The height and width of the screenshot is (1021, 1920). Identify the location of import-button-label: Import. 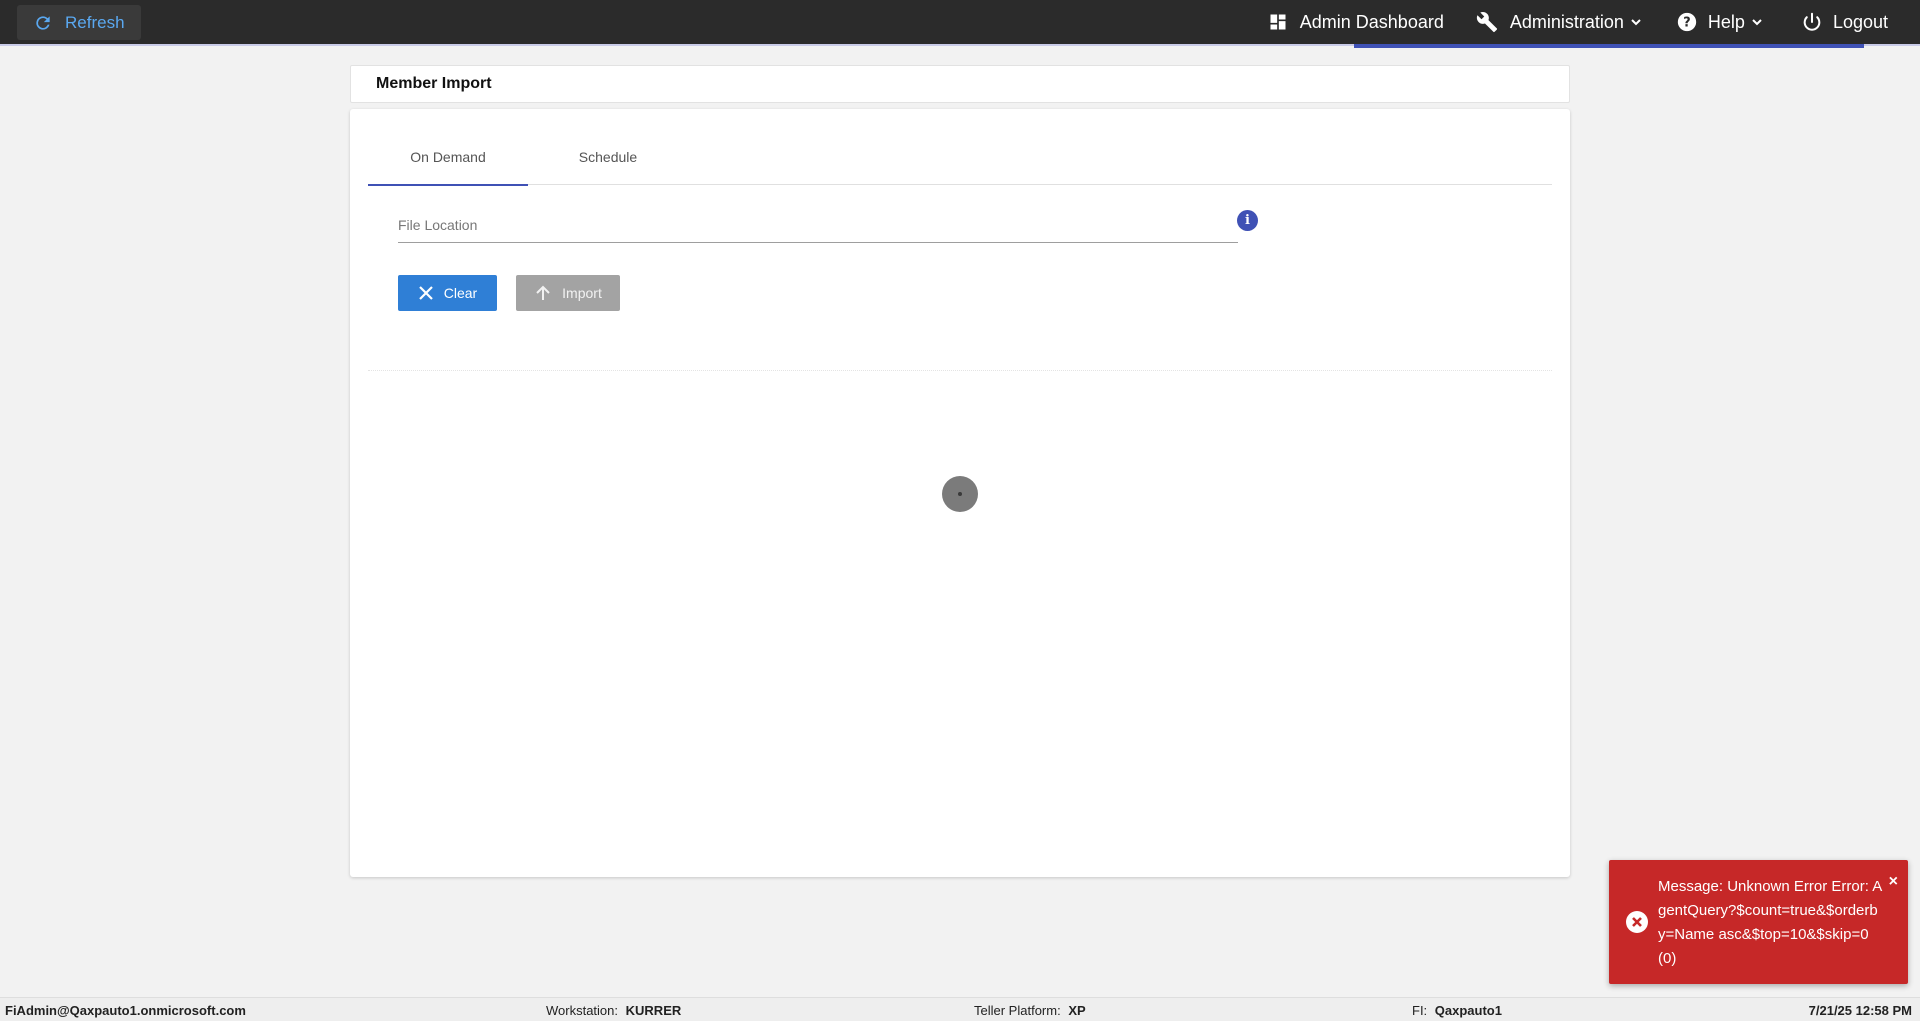
(582, 293).